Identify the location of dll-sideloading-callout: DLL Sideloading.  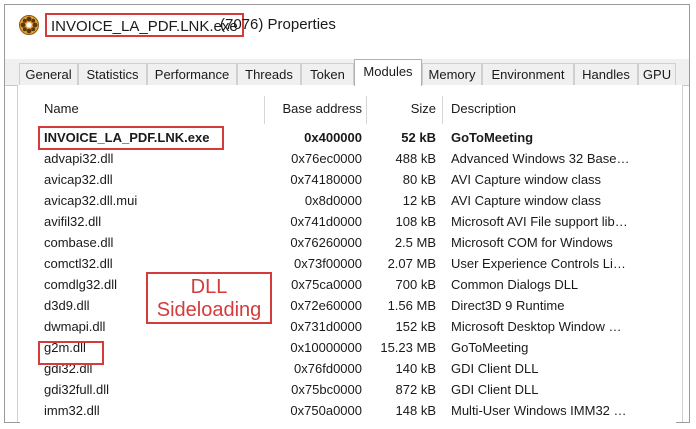
(209, 298).